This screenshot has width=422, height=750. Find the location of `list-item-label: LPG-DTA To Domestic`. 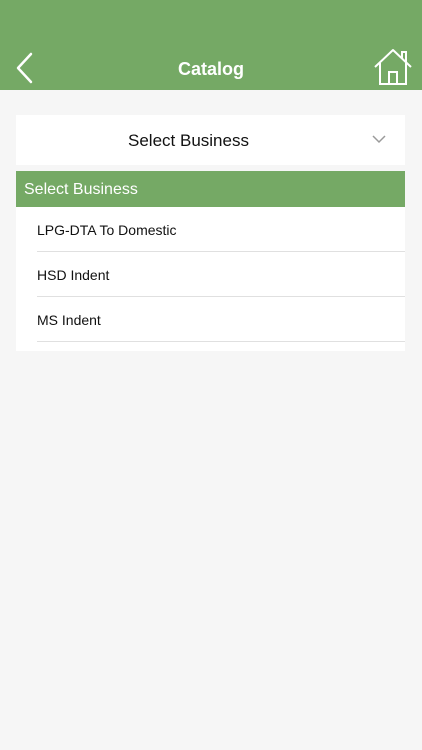

list-item-label: LPG-DTA To Domestic is located at coordinates (107, 230).